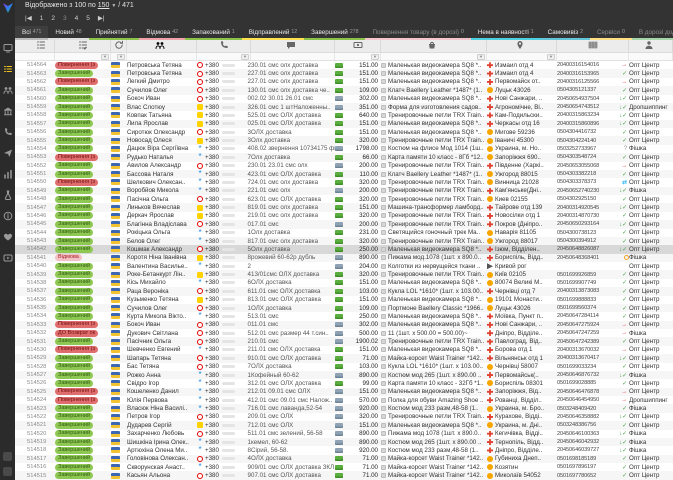  I want to click on product-name: Клатч Baellery Leather *1487* (1.., so click(435, 174).